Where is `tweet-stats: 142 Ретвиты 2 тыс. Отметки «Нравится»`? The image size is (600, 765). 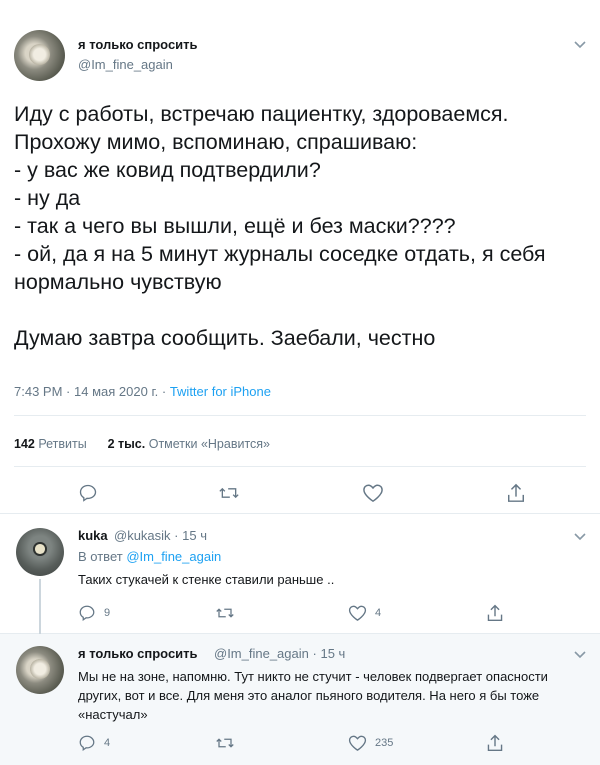 tweet-stats: 142 Ретвиты 2 тыс. Отметки «Нравится» is located at coordinates (142, 444).